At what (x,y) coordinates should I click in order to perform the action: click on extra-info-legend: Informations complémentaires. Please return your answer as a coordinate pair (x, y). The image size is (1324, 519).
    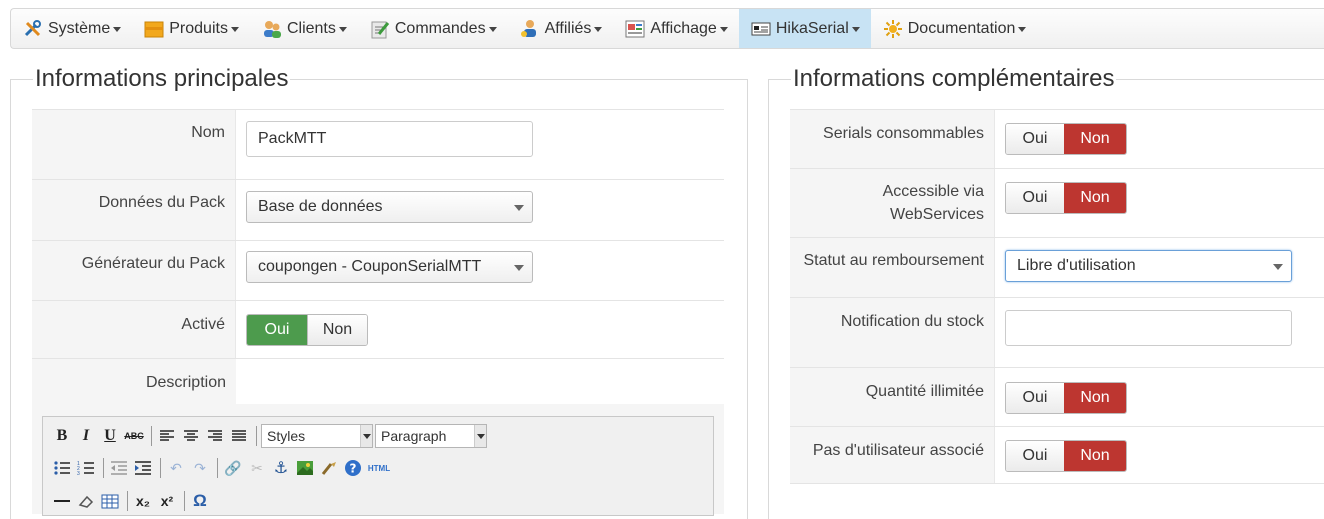
    Looking at the image, I should click on (954, 79).